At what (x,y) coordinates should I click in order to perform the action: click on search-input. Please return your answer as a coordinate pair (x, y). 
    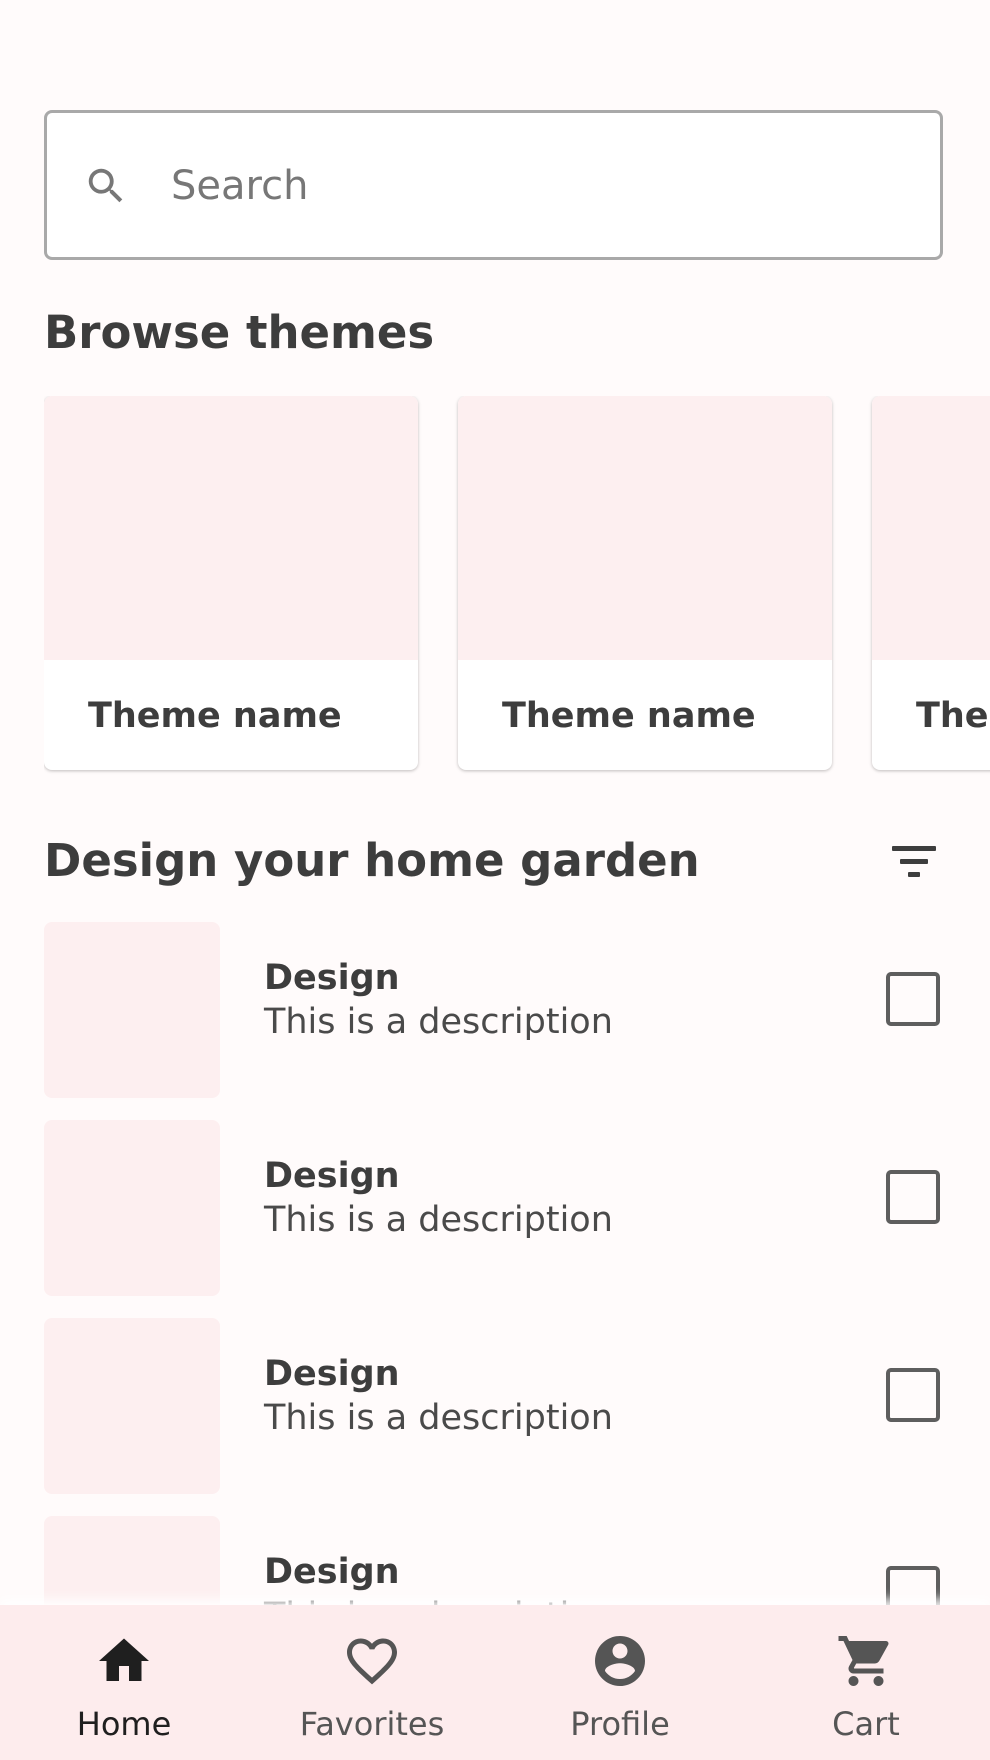
    Looking at the image, I should click on (531, 186).